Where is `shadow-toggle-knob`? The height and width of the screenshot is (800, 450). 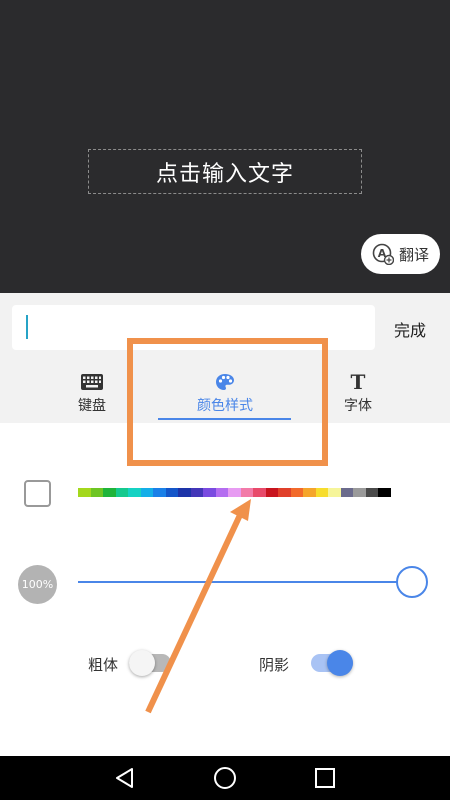
shadow-toggle-knob is located at coordinates (340, 663).